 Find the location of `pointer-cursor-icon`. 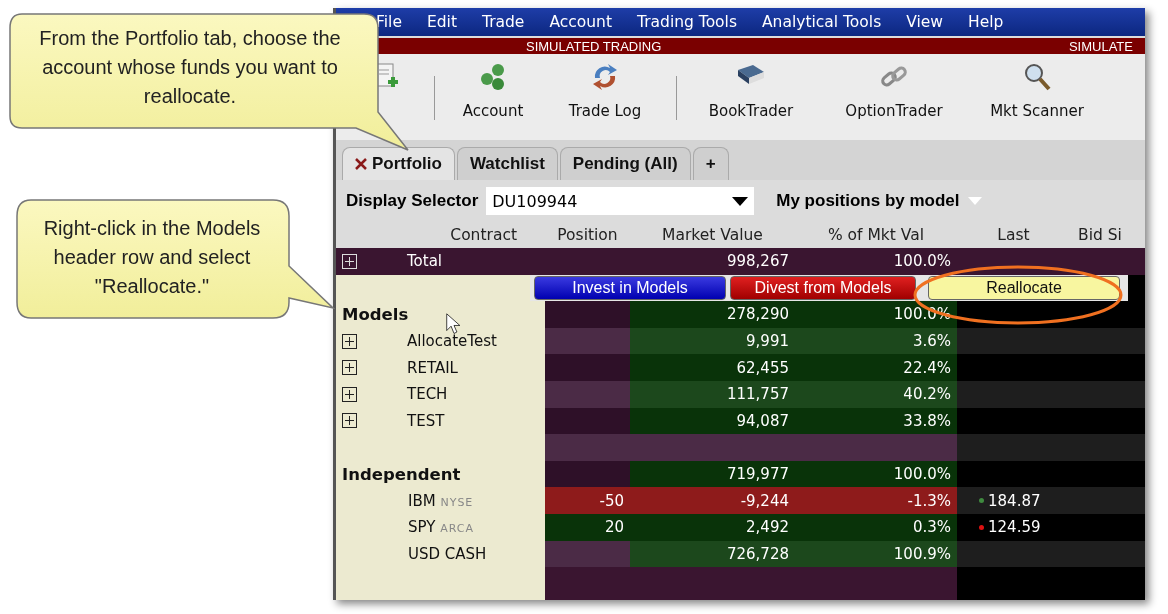

pointer-cursor-icon is located at coordinates (454, 324).